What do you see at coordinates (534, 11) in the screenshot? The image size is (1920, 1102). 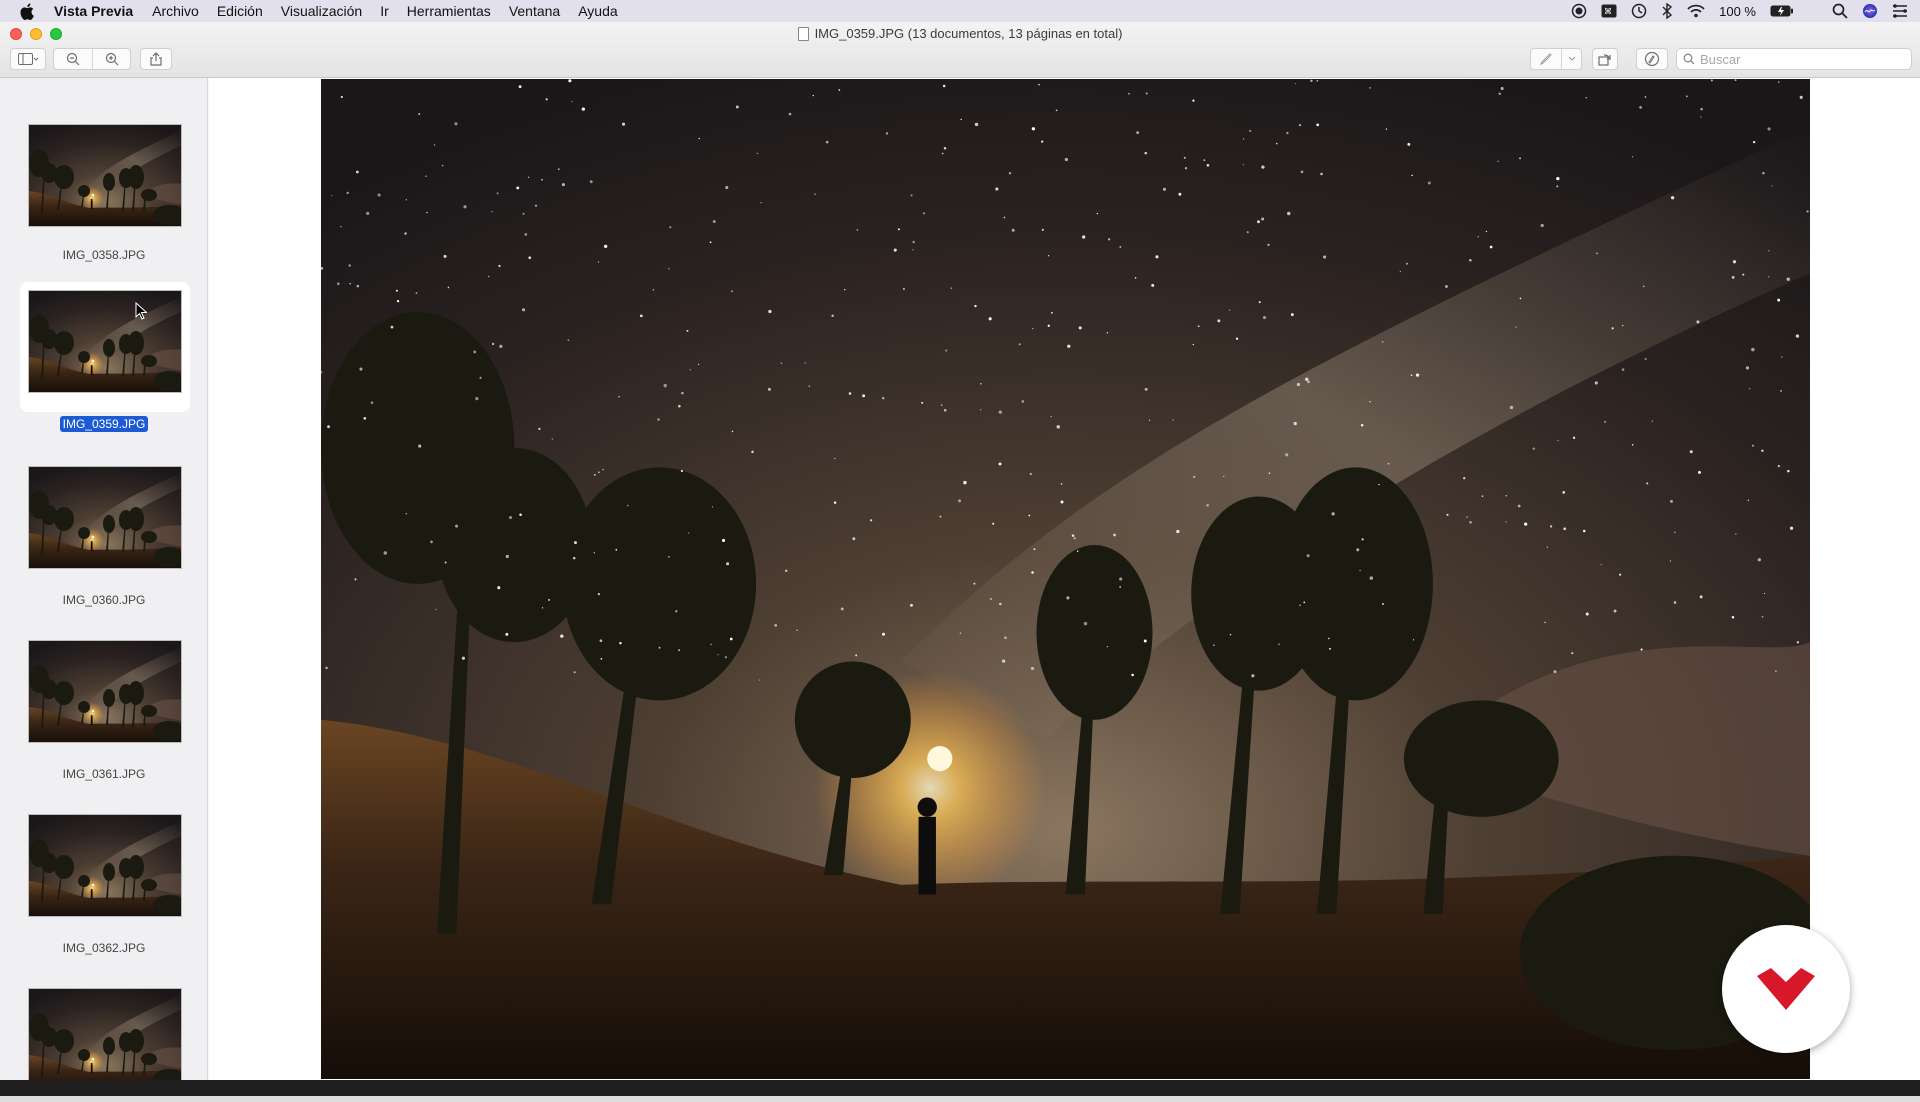 I see `menu-ventana: Ventana` at bounding box center [534, 11].